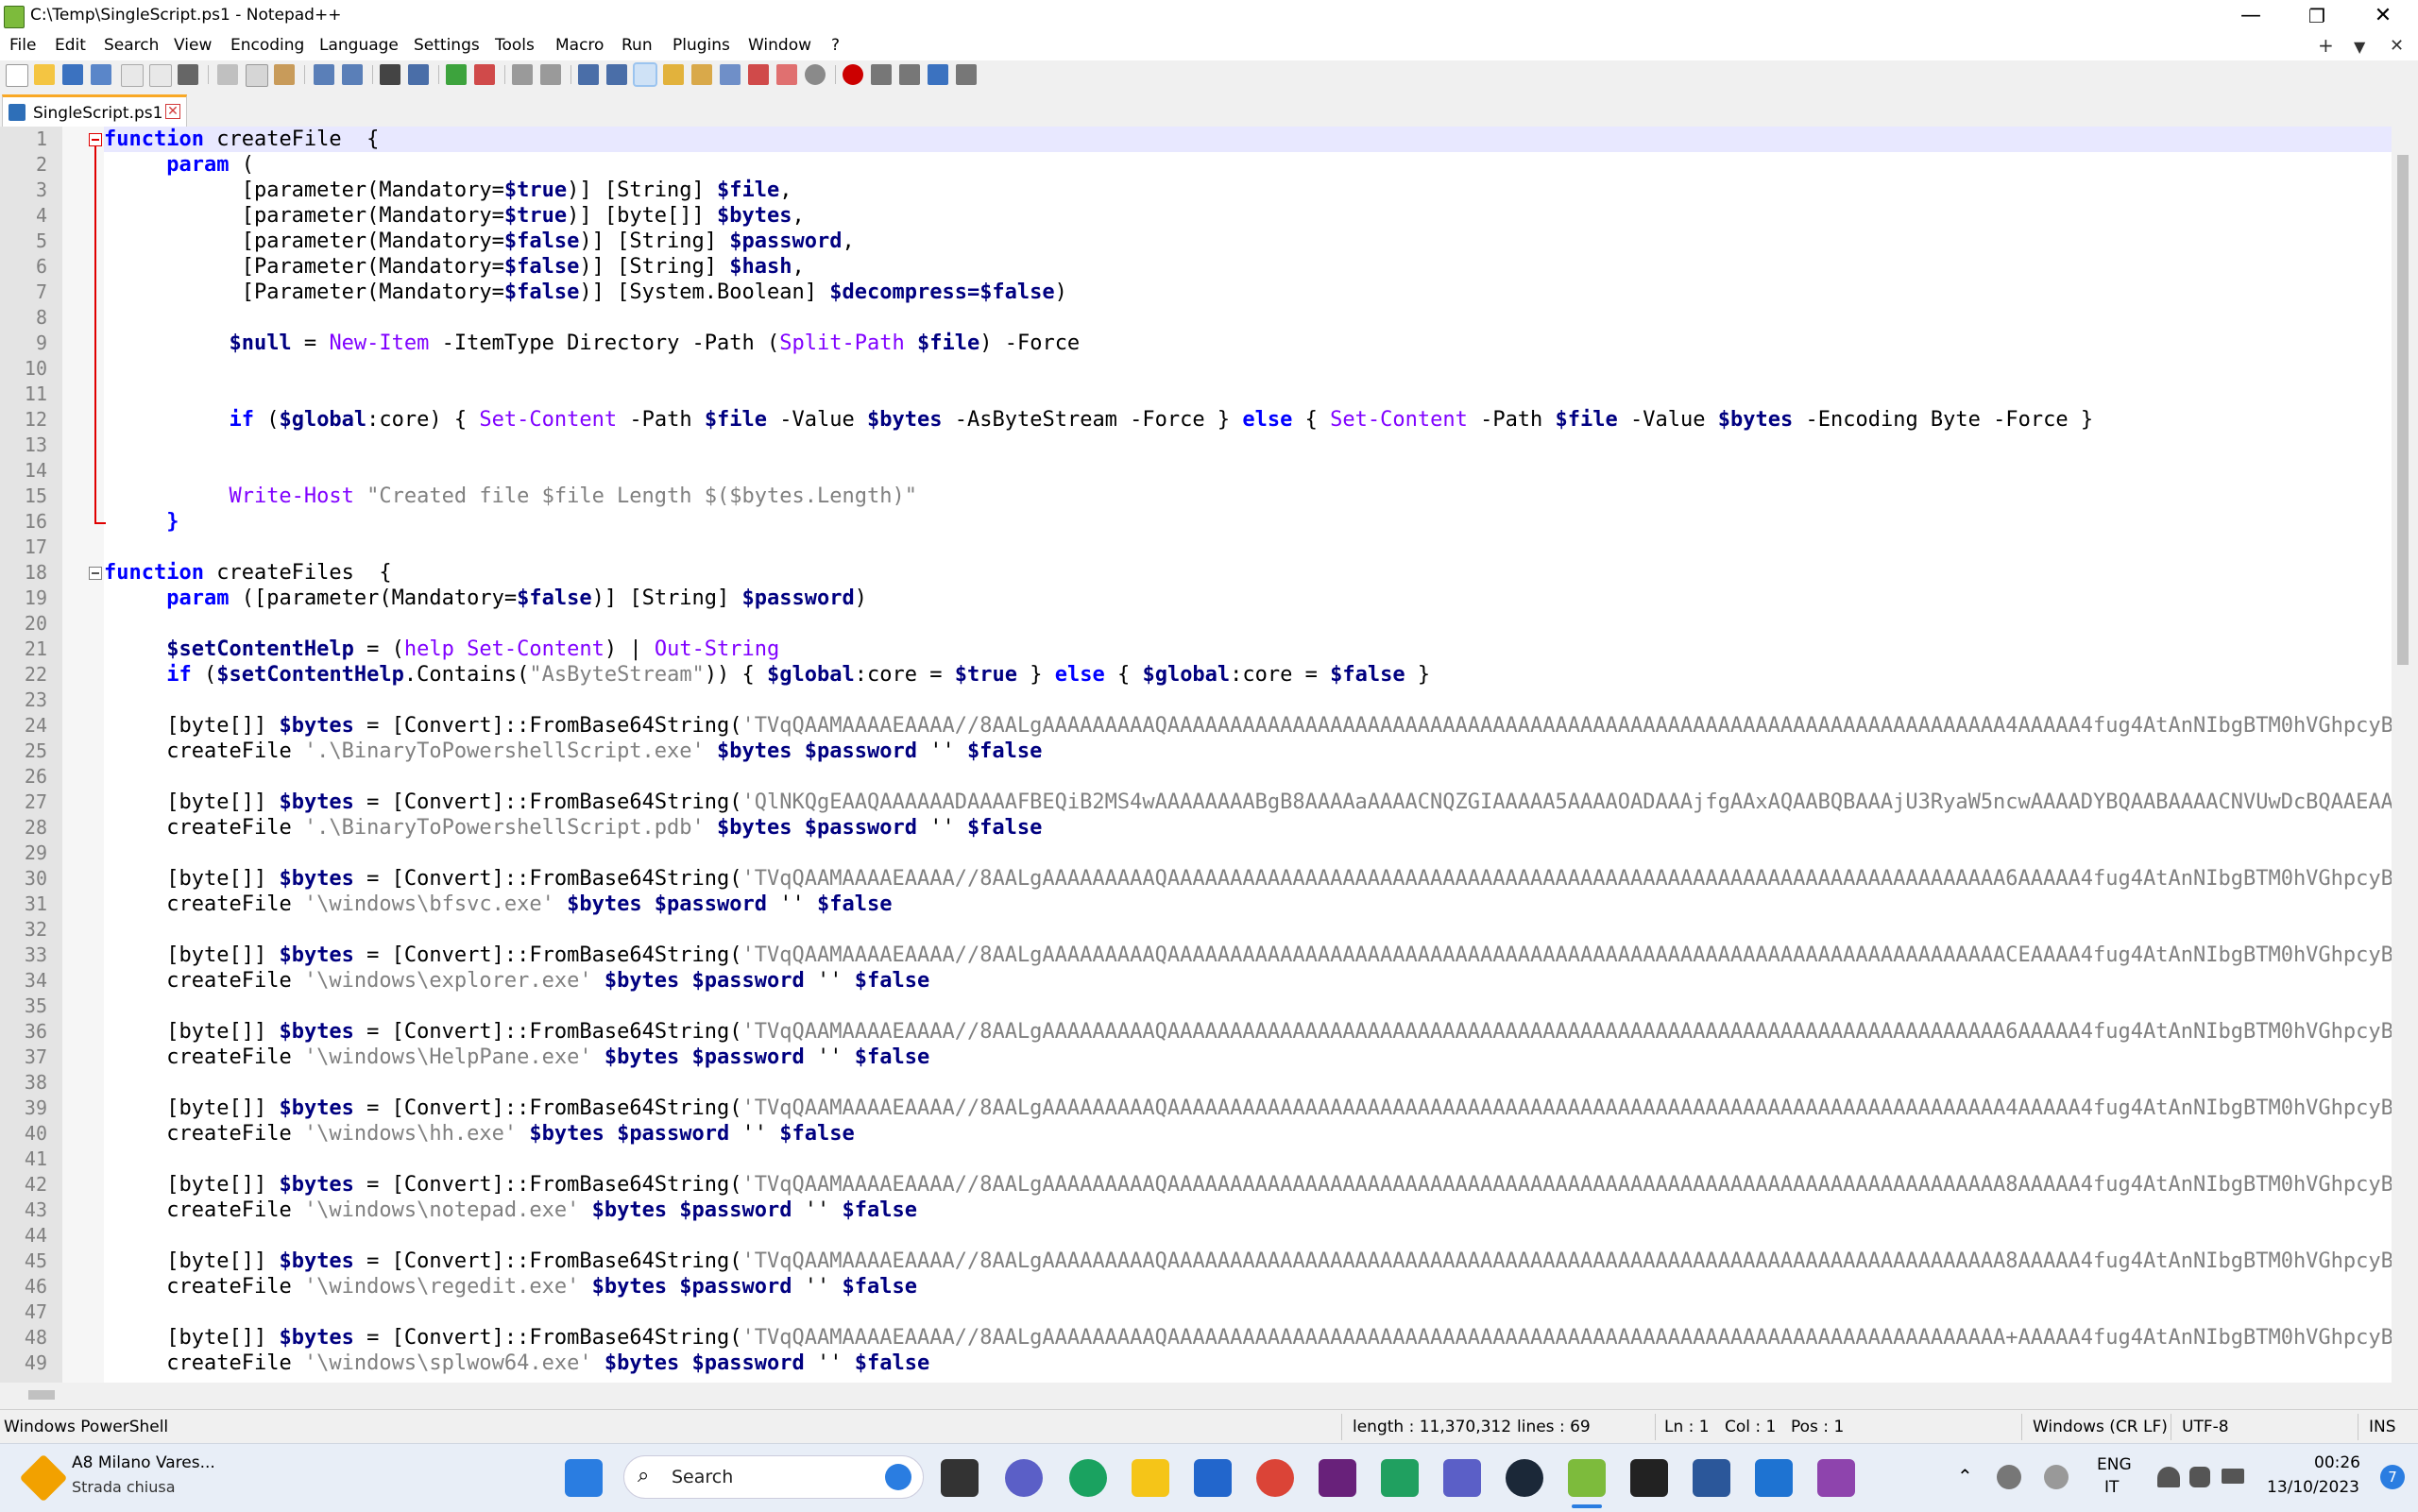  What do you see at coordinates (17, 75) in the screenshot?
I see `new-file-icon` at bounding box center [17, 75].